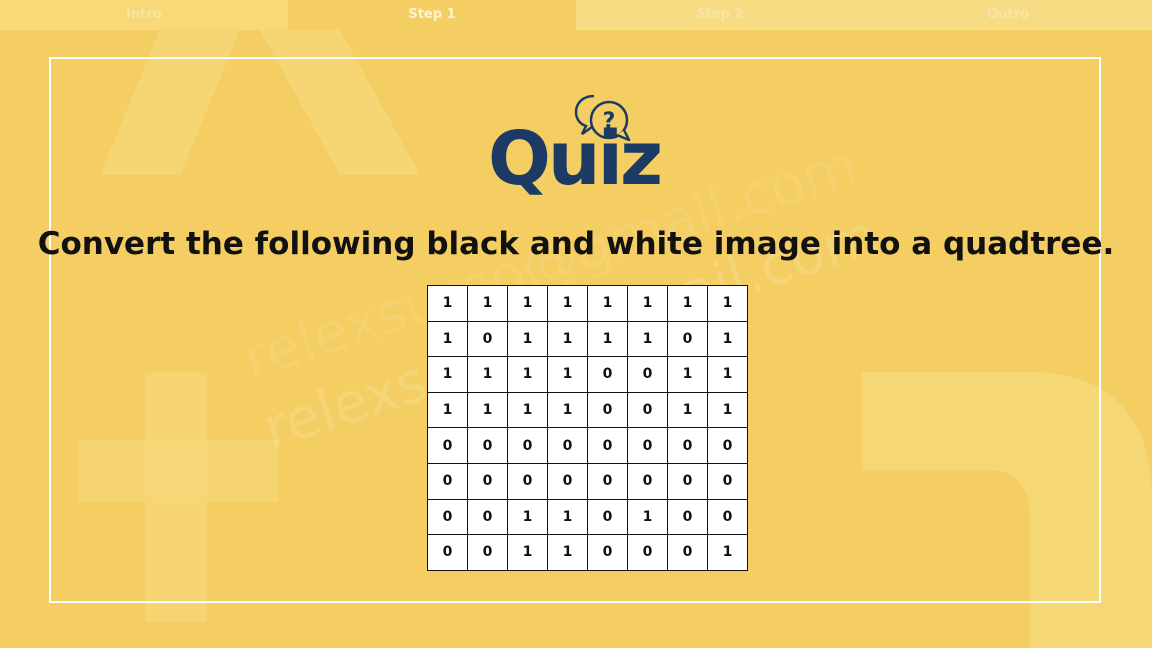 The height and width of the screenshot is (648, 1152). I want to click on quiz-logo: ? Quiz, so click(580, 147).